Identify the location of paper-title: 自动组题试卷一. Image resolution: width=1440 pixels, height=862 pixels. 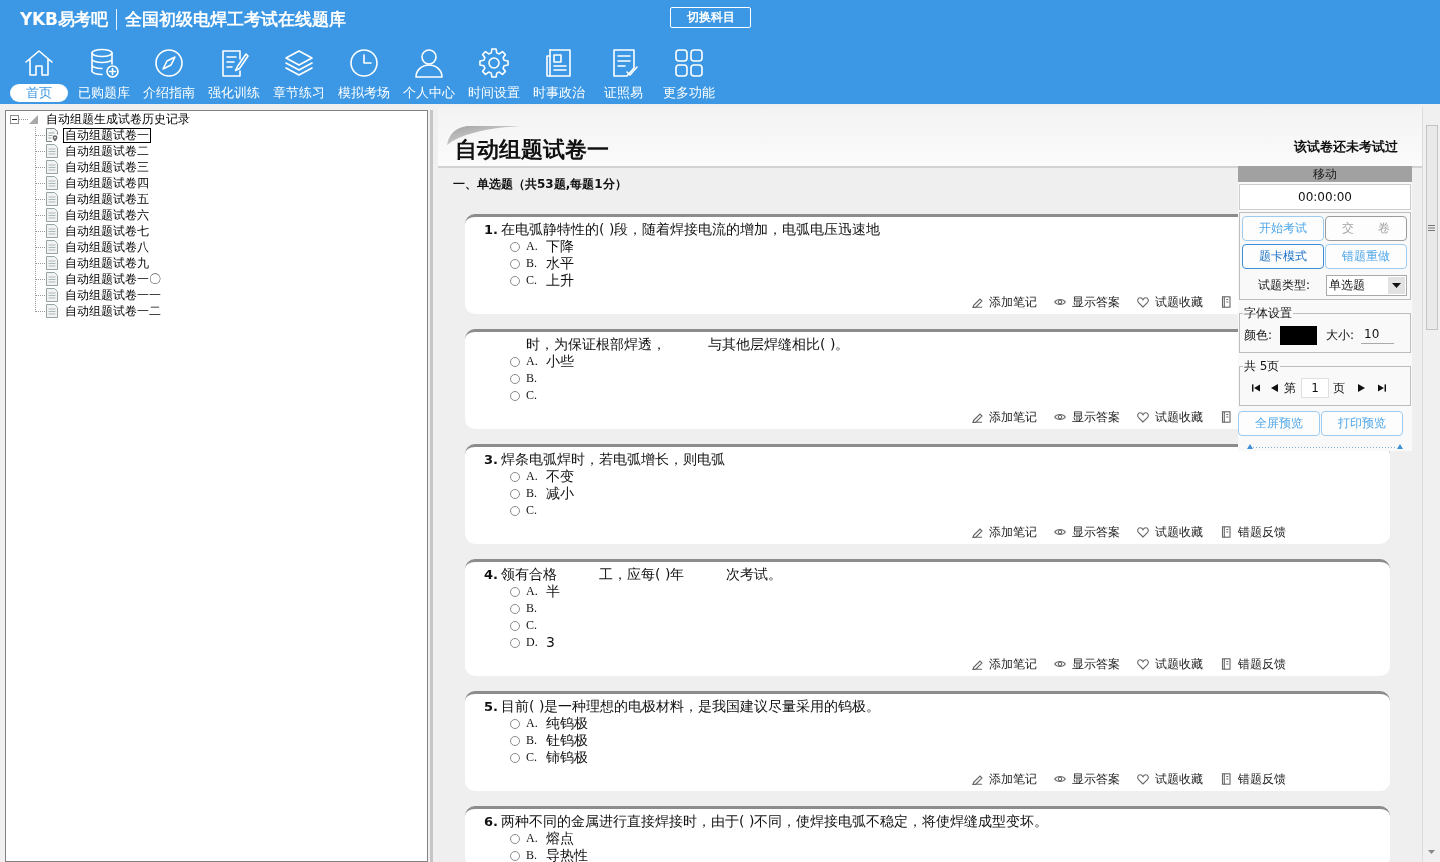
(532, 150).